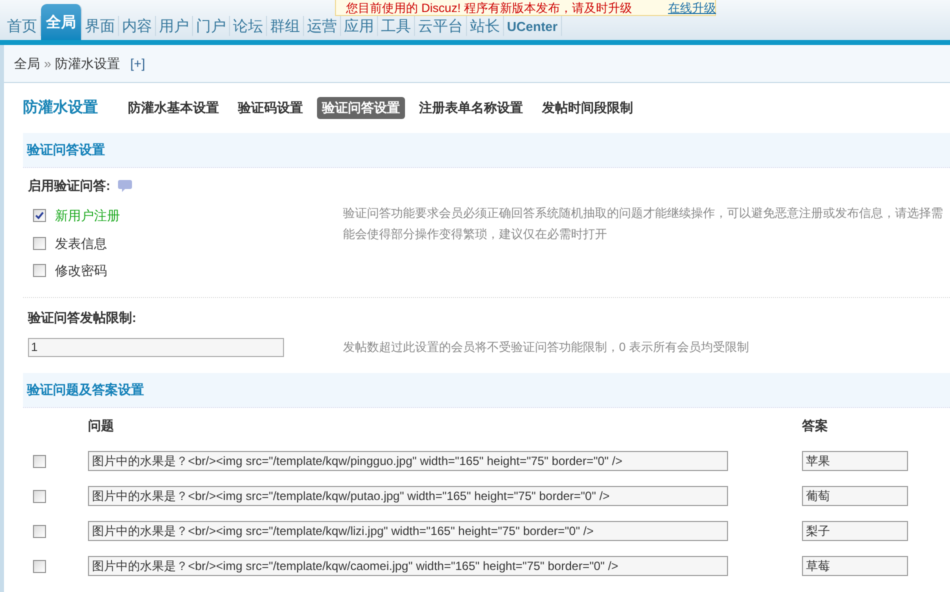  What do you see at coordinates (855, 461) in the screenshot?
I see `answer-field: 苹果` at bounding box center [855, 461].